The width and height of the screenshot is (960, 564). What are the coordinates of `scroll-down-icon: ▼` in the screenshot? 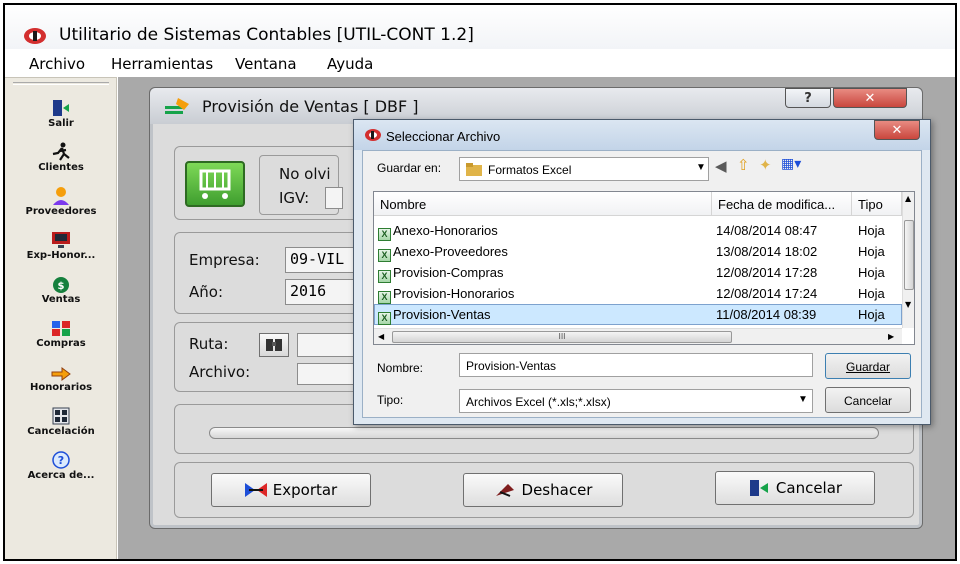 It's located at (908, 304).